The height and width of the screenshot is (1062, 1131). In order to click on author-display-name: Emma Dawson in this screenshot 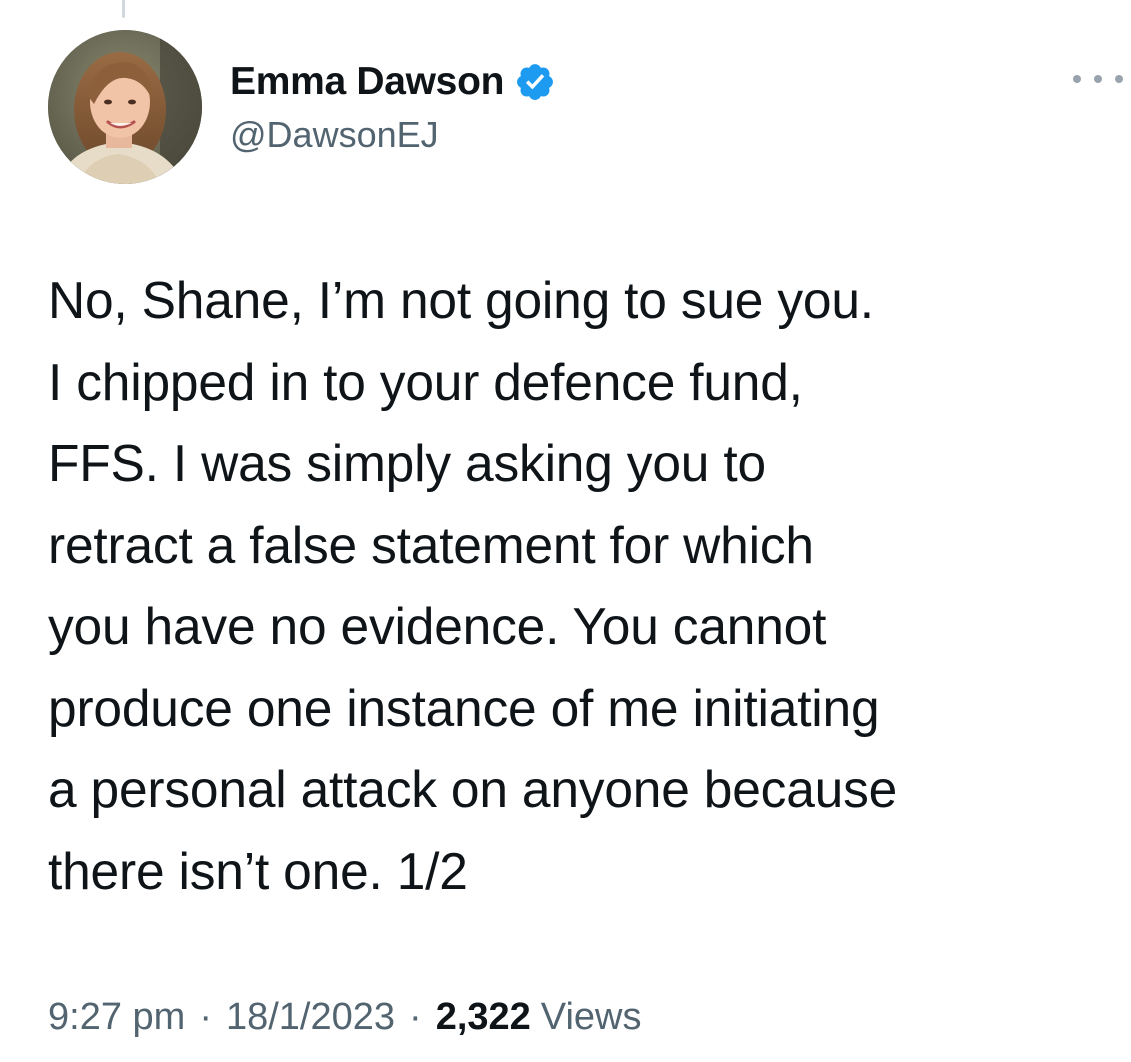, I will do `click(367, 82)`.